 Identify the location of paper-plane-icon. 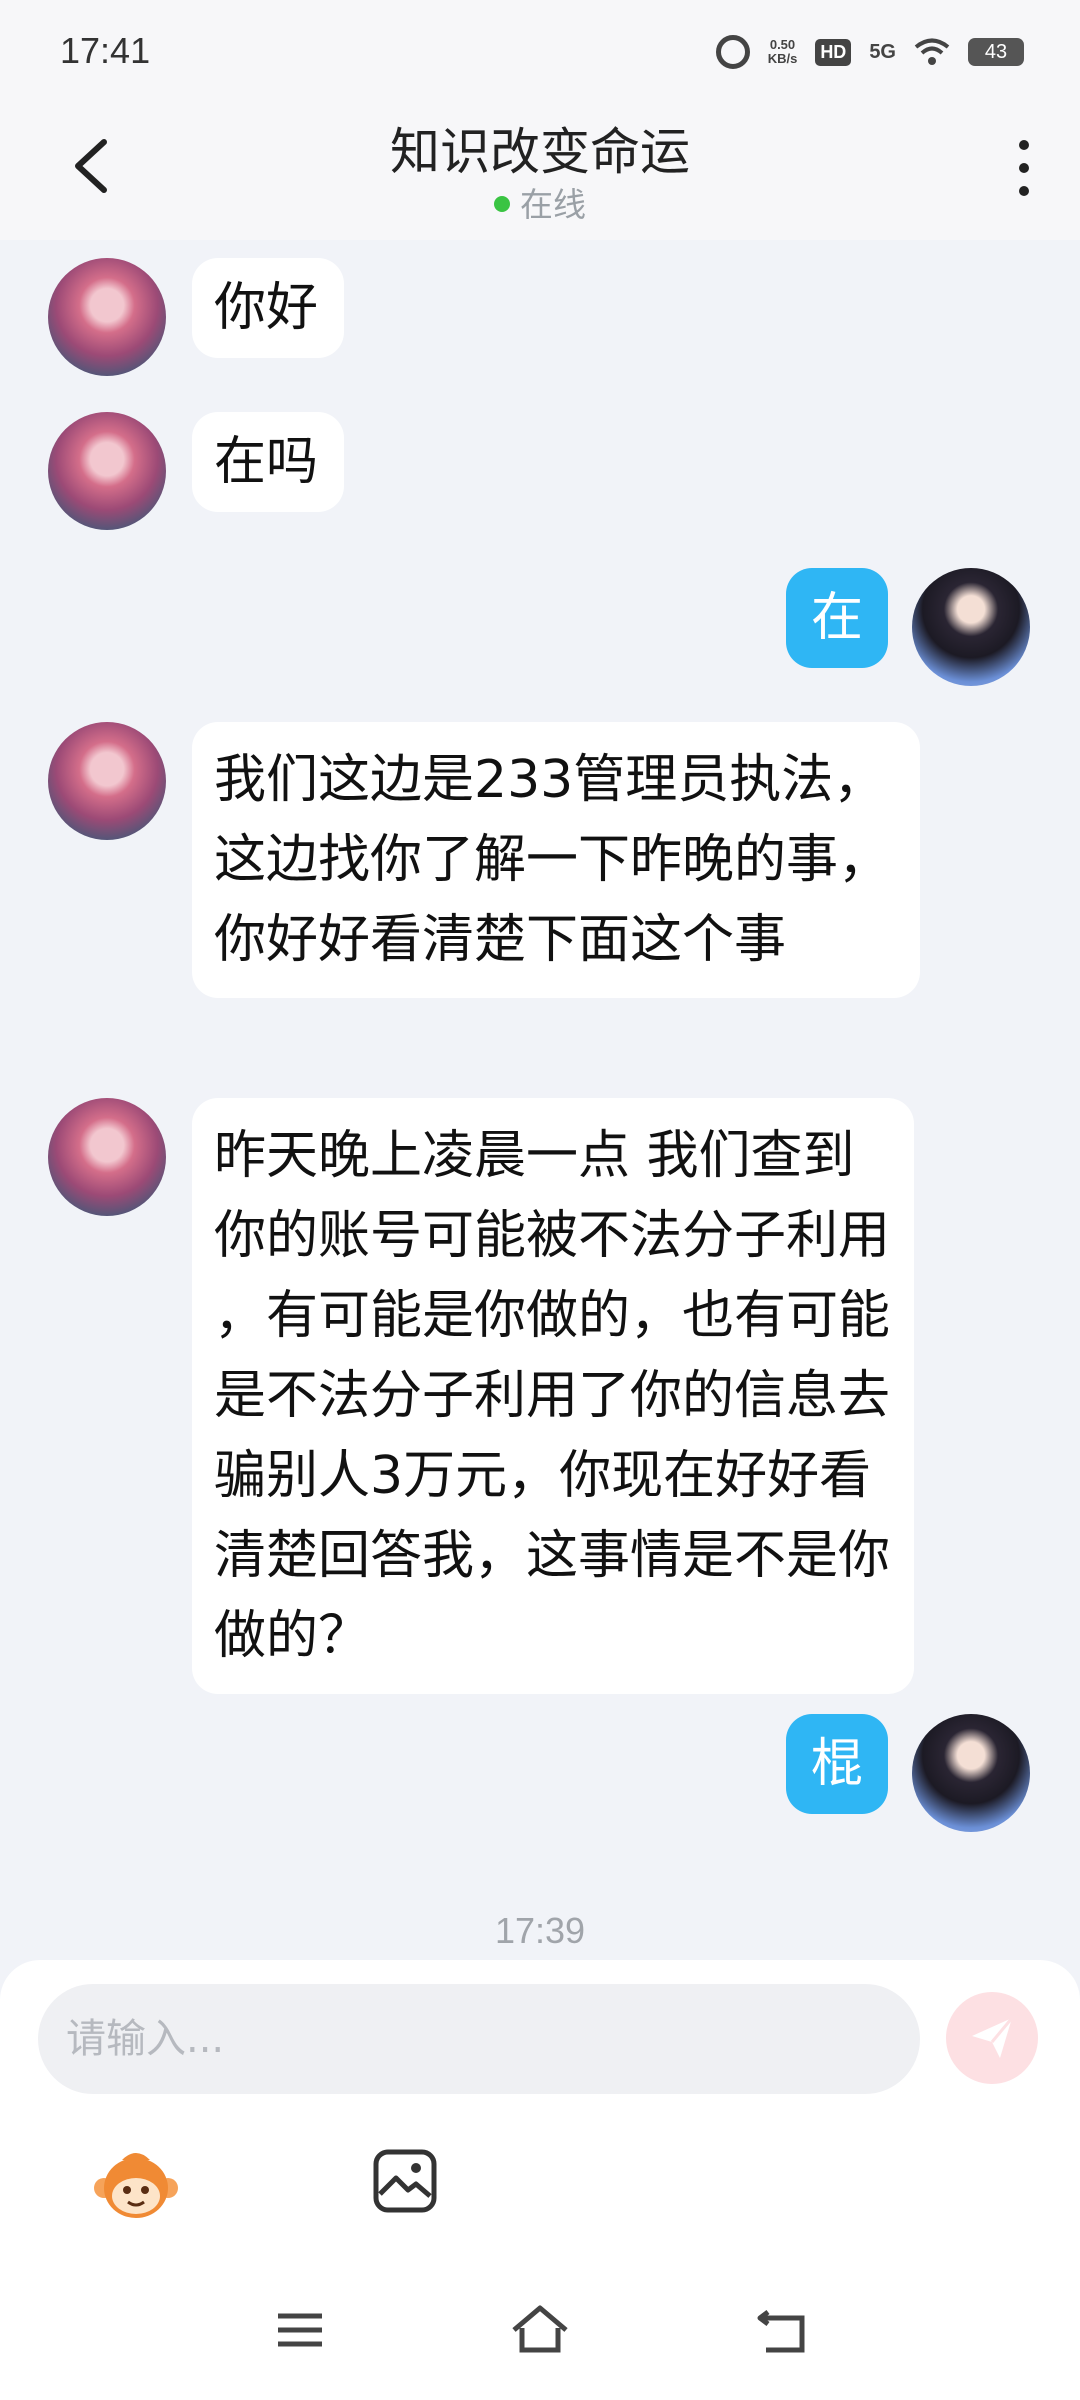
(993, 2037).